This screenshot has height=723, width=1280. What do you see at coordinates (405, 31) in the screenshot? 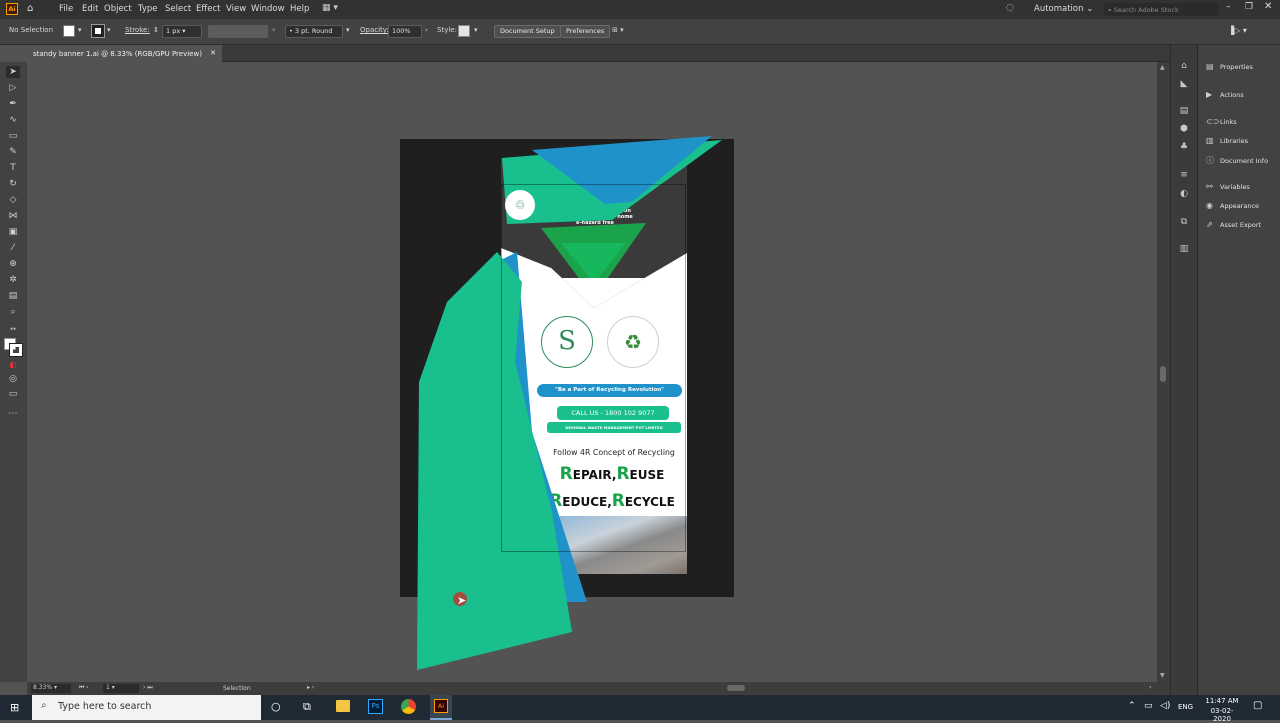
I see `opacity-field: 100%` at bounding box center [405, 31].